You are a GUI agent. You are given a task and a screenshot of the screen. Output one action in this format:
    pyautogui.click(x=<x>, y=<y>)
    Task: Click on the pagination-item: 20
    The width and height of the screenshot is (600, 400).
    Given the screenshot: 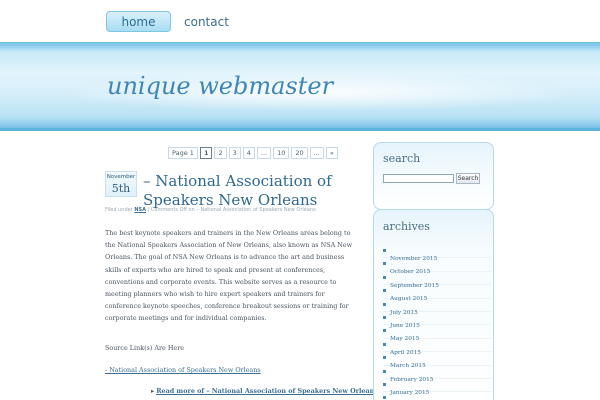 What is the action you would take?
    pyautogui.click(x=299, y=153)
    